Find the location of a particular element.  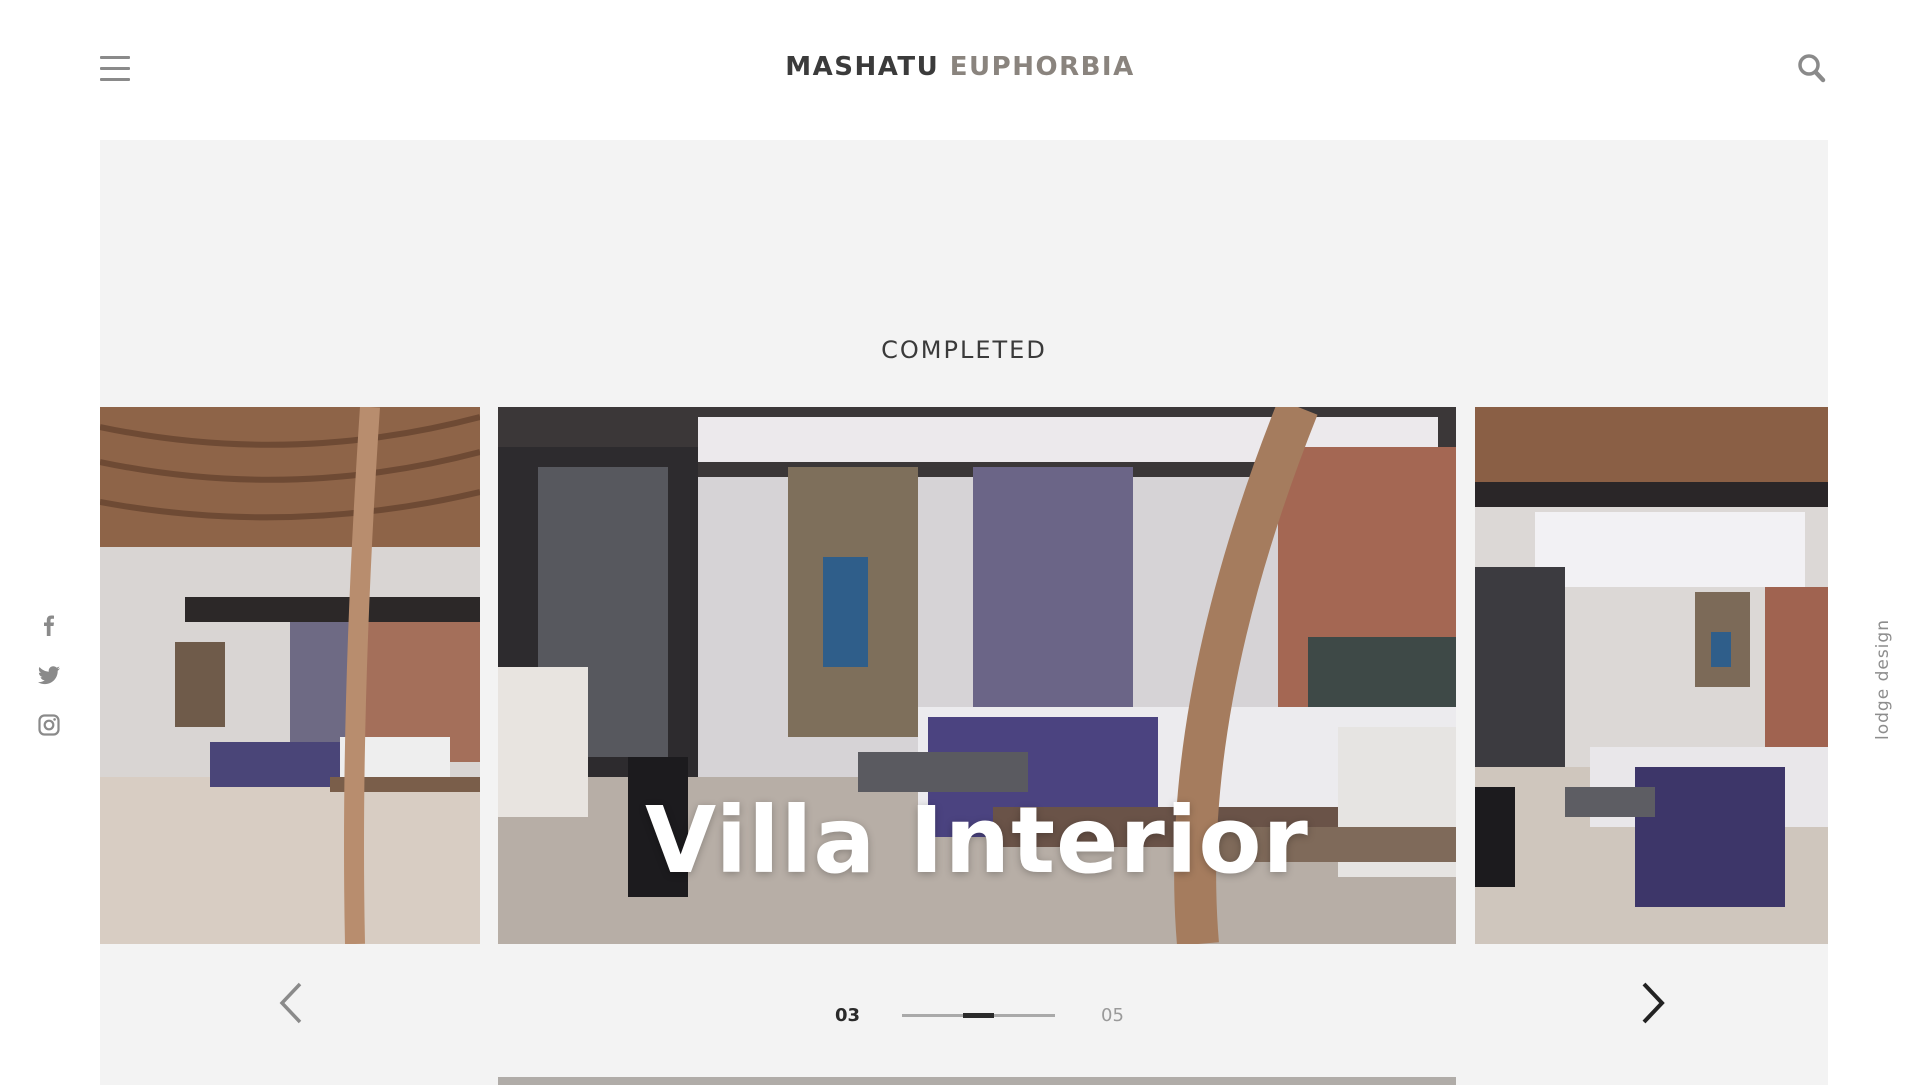

gallery-status: COMPLETED is located at coordinates (964, 350).